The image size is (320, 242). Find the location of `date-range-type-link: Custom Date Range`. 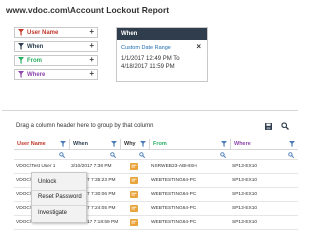

date-range-type-link: Custom Date Range is located at coordinates (146, 48).